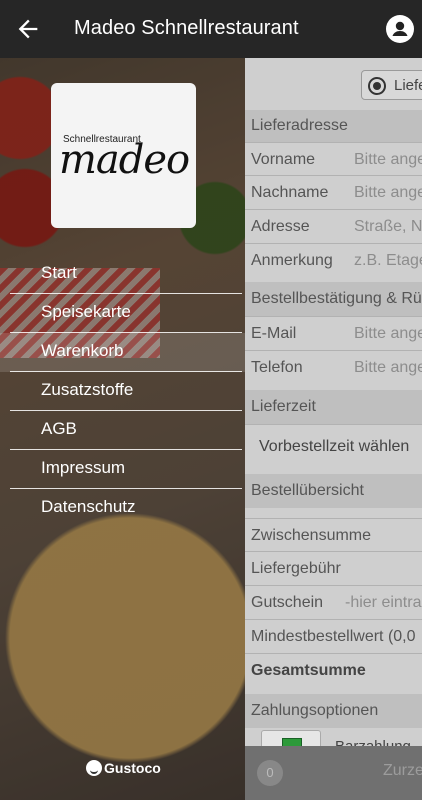  I want to click on delivery-option-label: Liefe, so click(408, 85).